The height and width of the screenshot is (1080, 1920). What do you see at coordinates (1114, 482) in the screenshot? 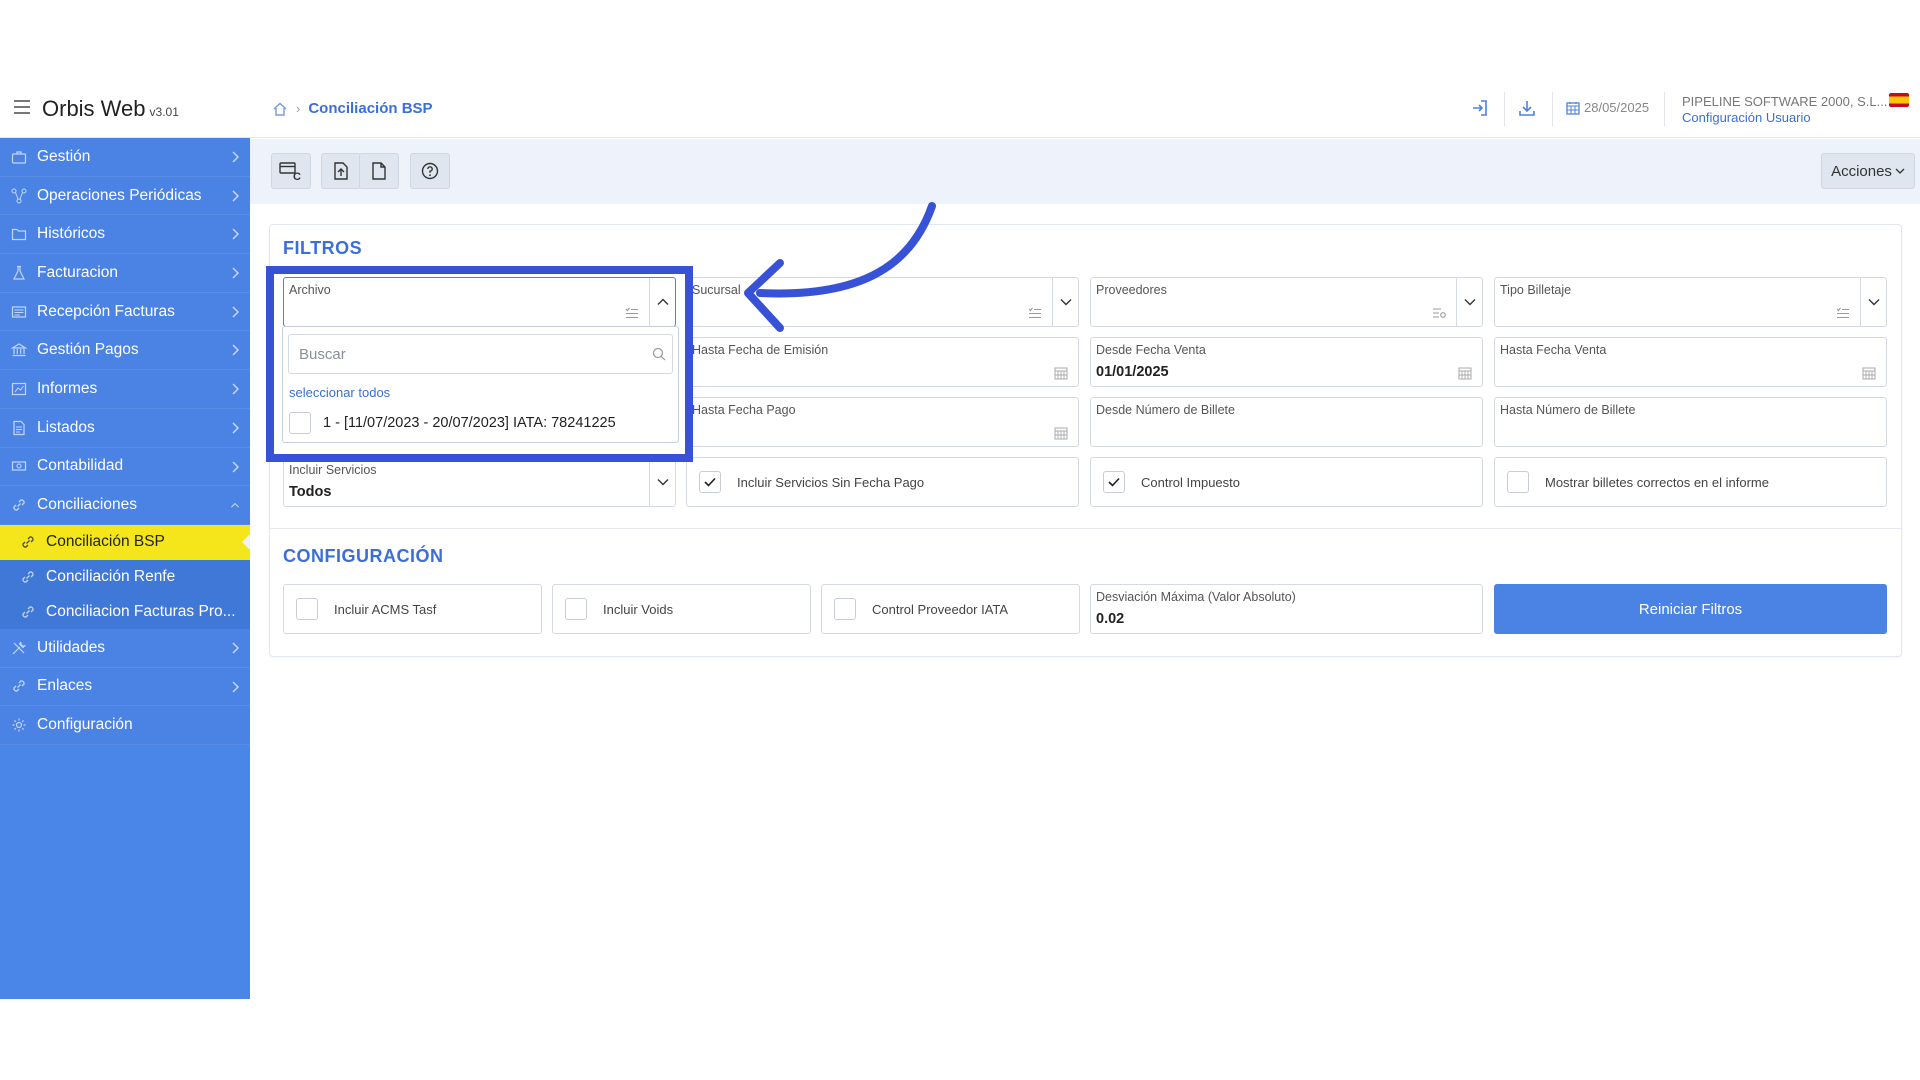
I see `control-impuesto-checkbox` at bounding box center [1114, 482].